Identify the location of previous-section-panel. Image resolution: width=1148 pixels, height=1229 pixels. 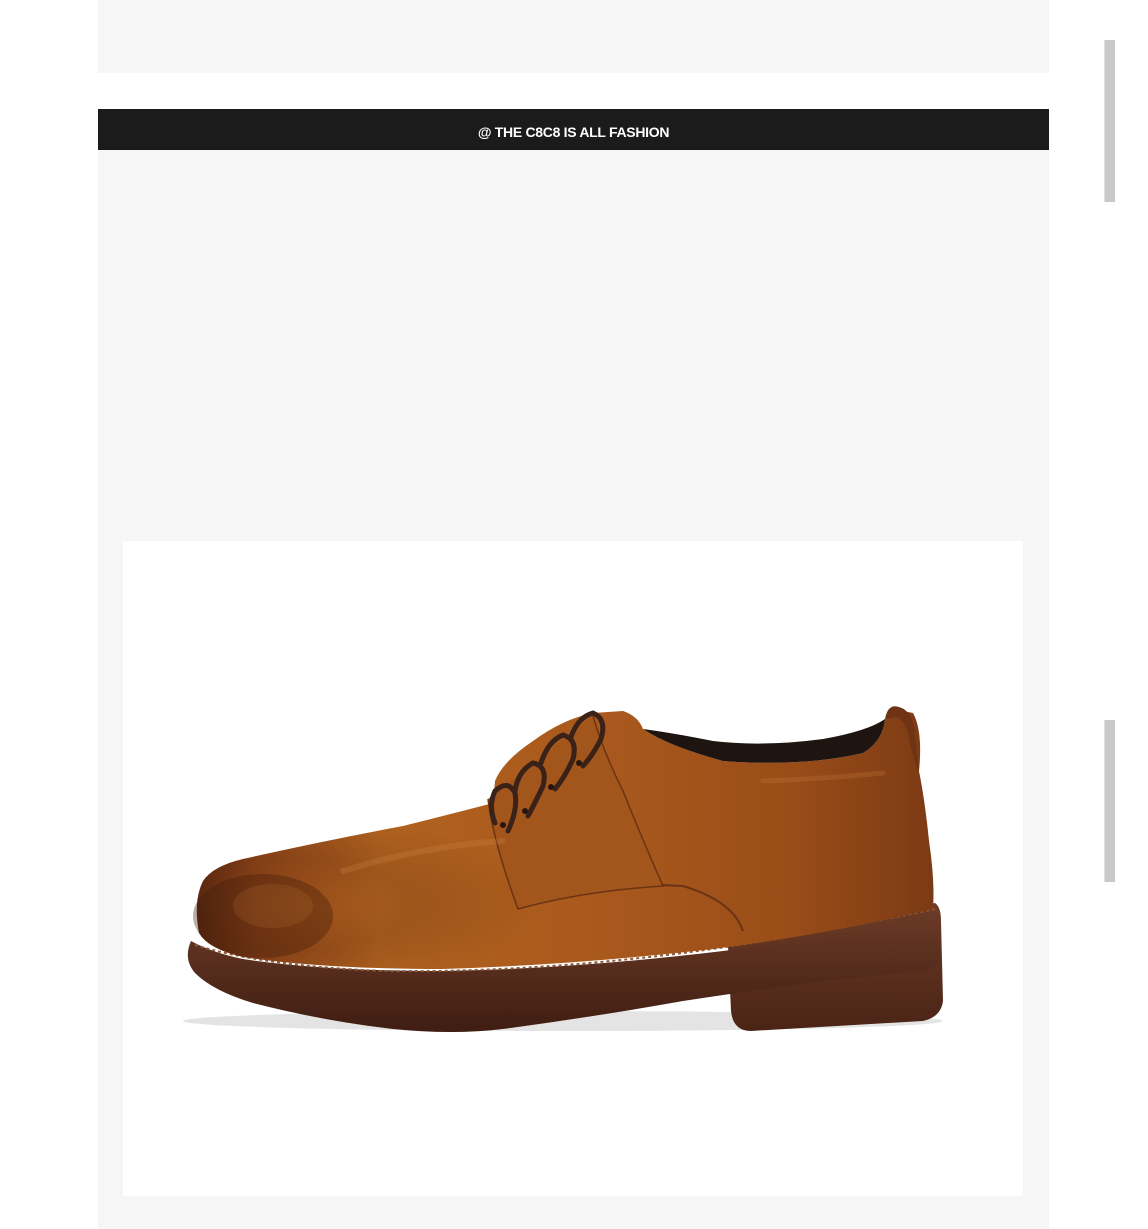
(573, 36).